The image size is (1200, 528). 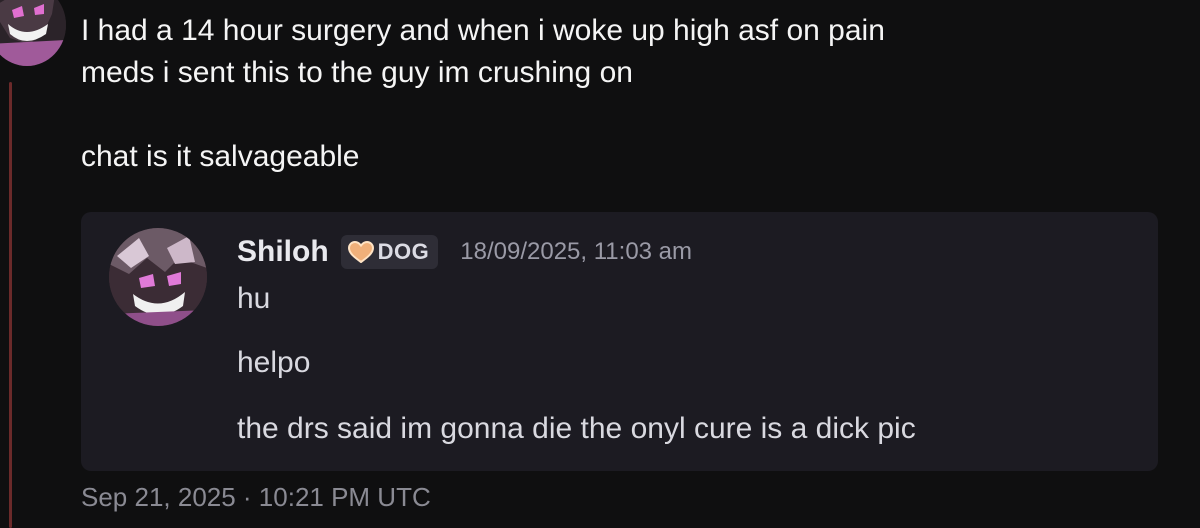 I want to click on message-header: Shiloh DOG 18/09/2025, 11:03 am, so click(x=464, y=252).